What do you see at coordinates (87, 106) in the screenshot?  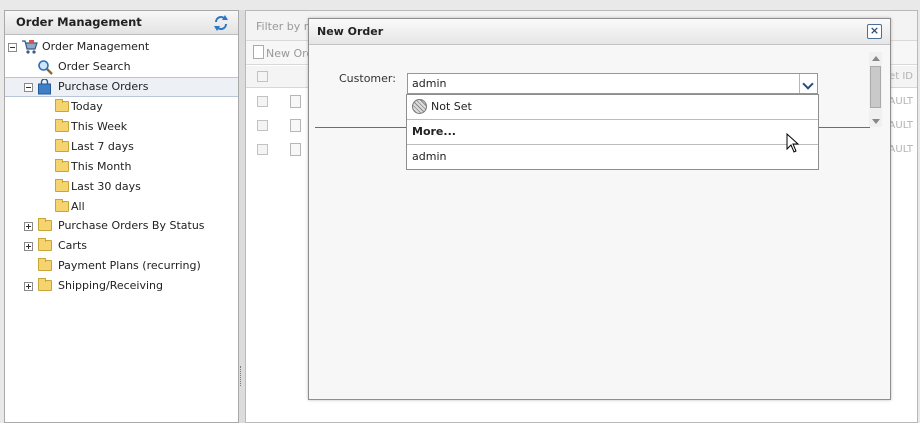 I see `tree-item-label: Today` at bounding box center [87, 106].